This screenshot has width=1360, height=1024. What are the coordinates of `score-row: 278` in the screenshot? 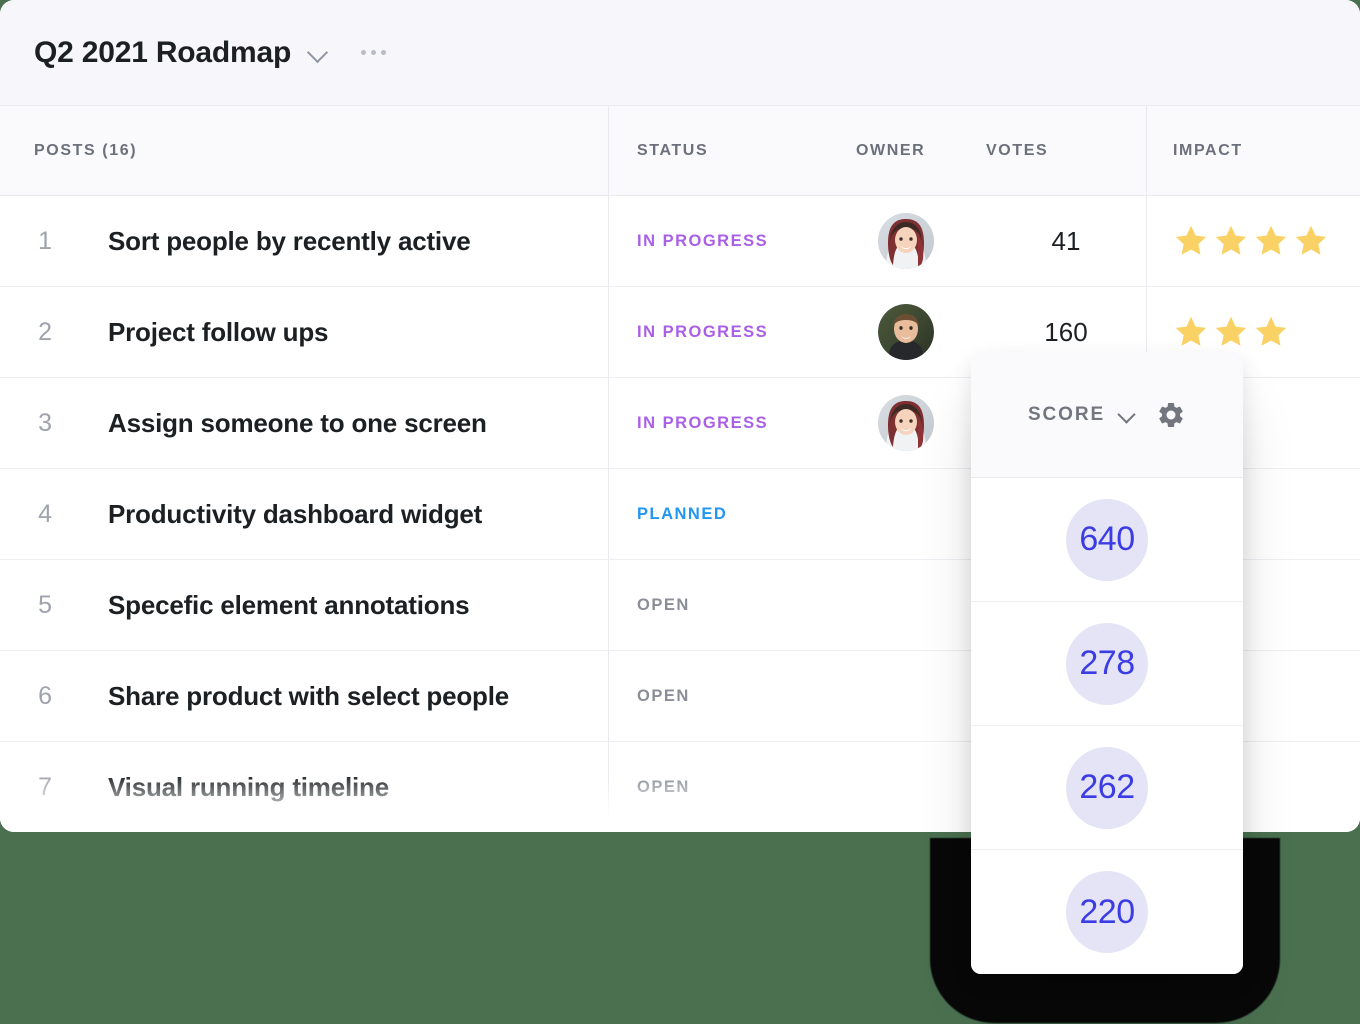 It's located at (1107, 664).